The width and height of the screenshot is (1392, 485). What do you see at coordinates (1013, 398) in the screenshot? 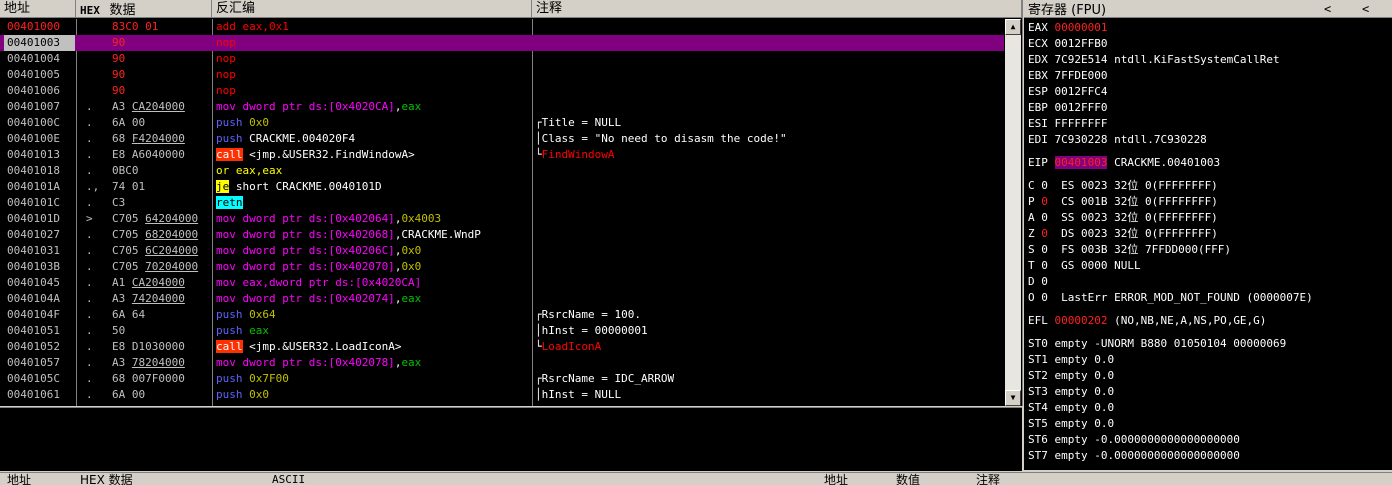
I see `scroll-down-button: ▼` at bounding box center [1013, 398].